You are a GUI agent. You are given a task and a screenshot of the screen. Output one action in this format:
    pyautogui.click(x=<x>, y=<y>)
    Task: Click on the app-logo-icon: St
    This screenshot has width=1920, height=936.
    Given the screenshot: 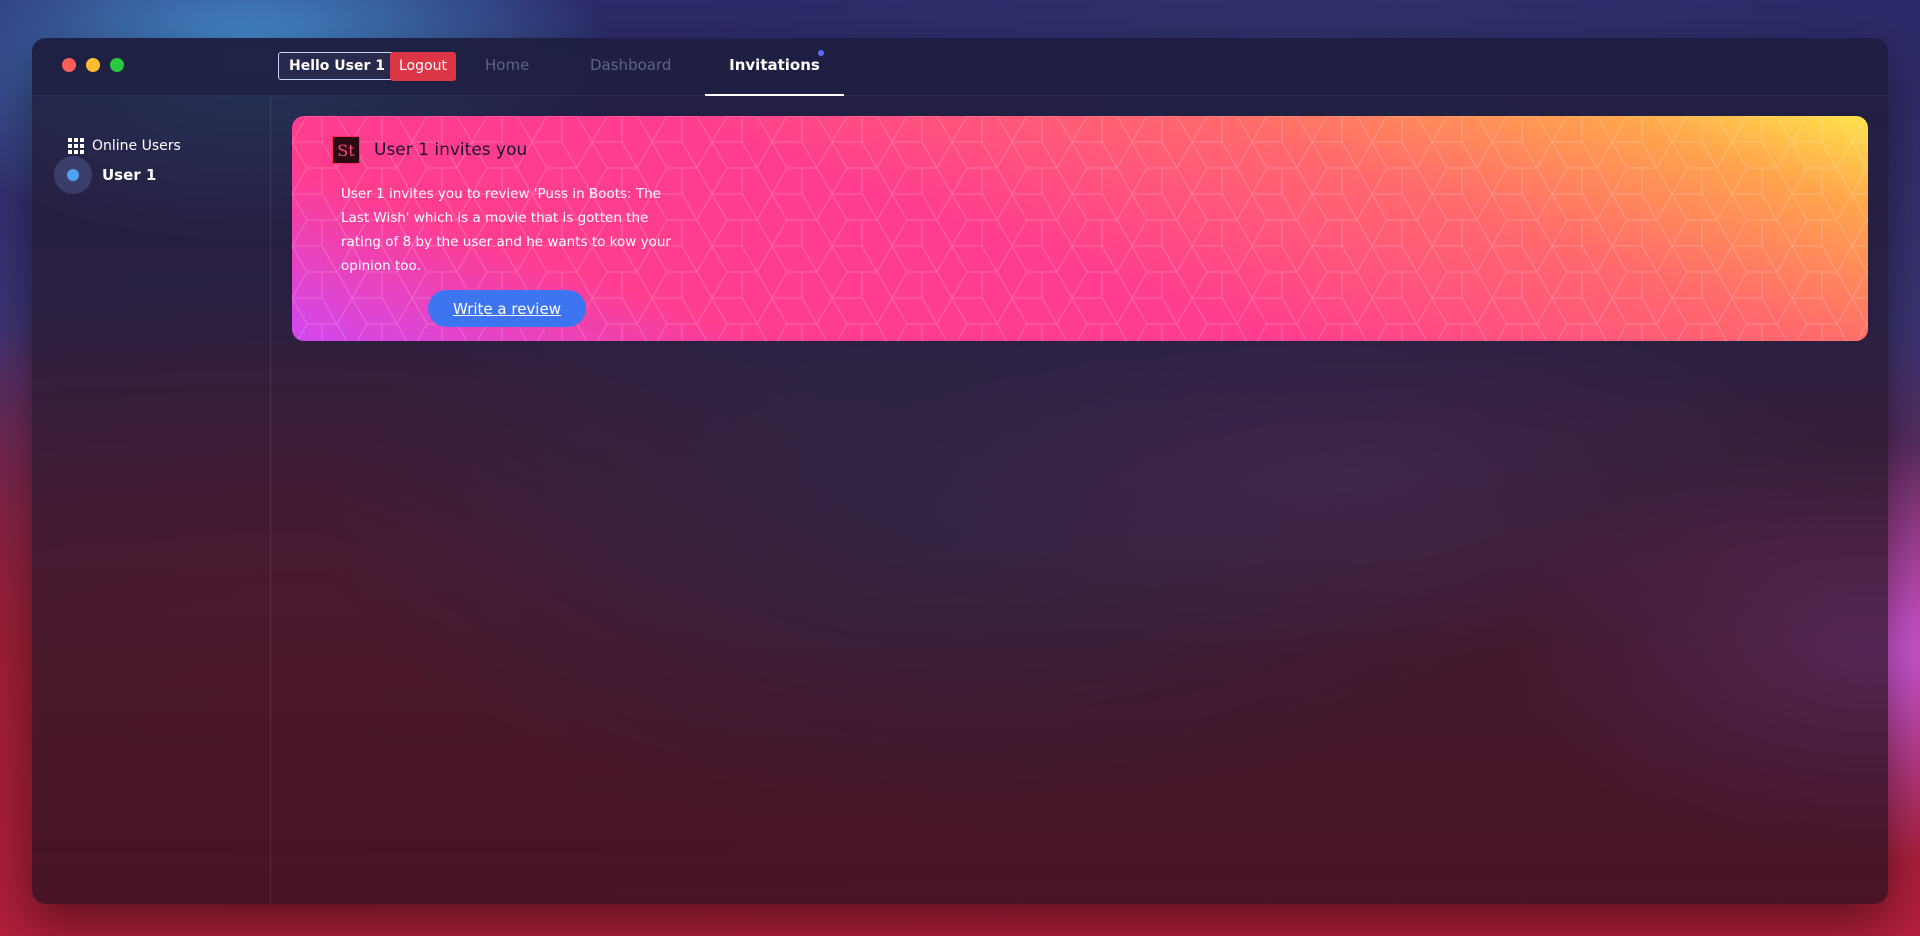 What is the action you would take?
    pyautogui.click(x=346, y=150)
    